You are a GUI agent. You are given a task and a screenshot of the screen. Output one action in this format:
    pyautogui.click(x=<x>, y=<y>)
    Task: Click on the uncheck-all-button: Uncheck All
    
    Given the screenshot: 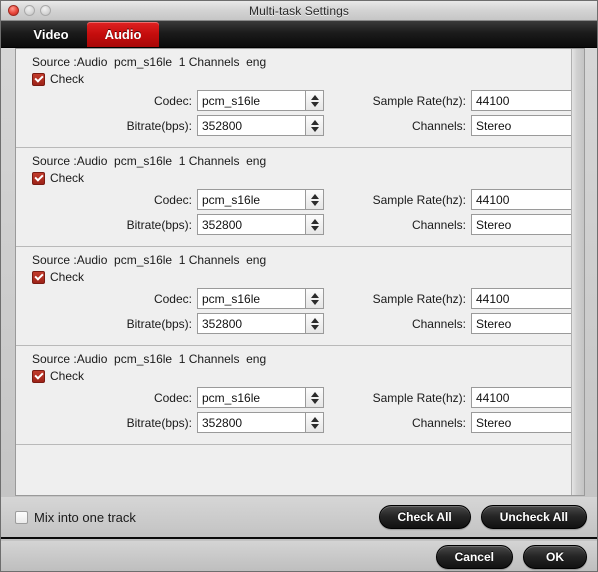 What is the action you would take?
    pyautogui.click(x=533, y=517)
    